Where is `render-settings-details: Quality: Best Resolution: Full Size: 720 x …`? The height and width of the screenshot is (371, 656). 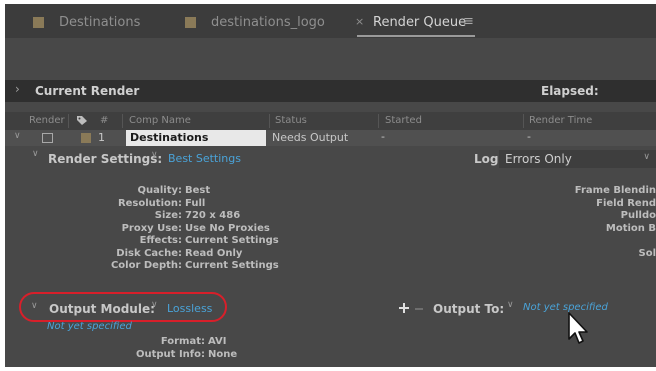
render-settings-details: Quality: Best Resolution: Full Size: 720 x … is located at coordinates (142, 229).